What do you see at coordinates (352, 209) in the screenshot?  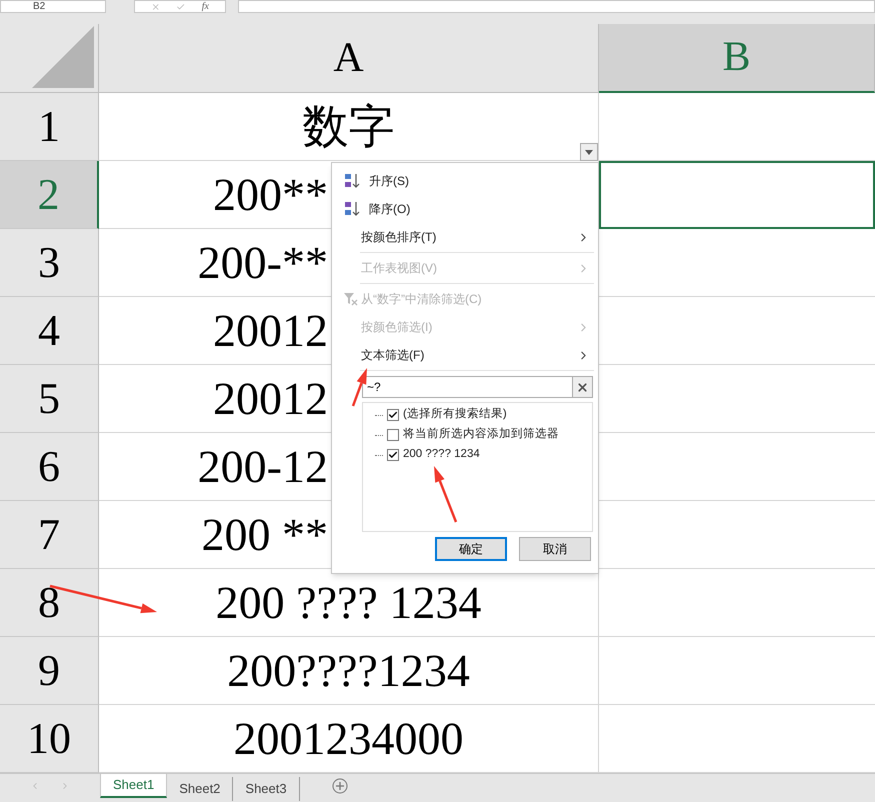 I see `sort-descending-icon` at bounding box center [352, 209].